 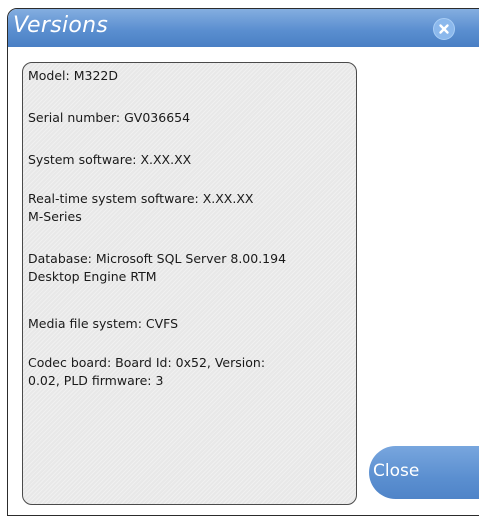 What do you see at coordinates (109, 117) in the screenshot?
I see `serial-number-text: Serial number: GV036654` at bounding box center [109, 117].